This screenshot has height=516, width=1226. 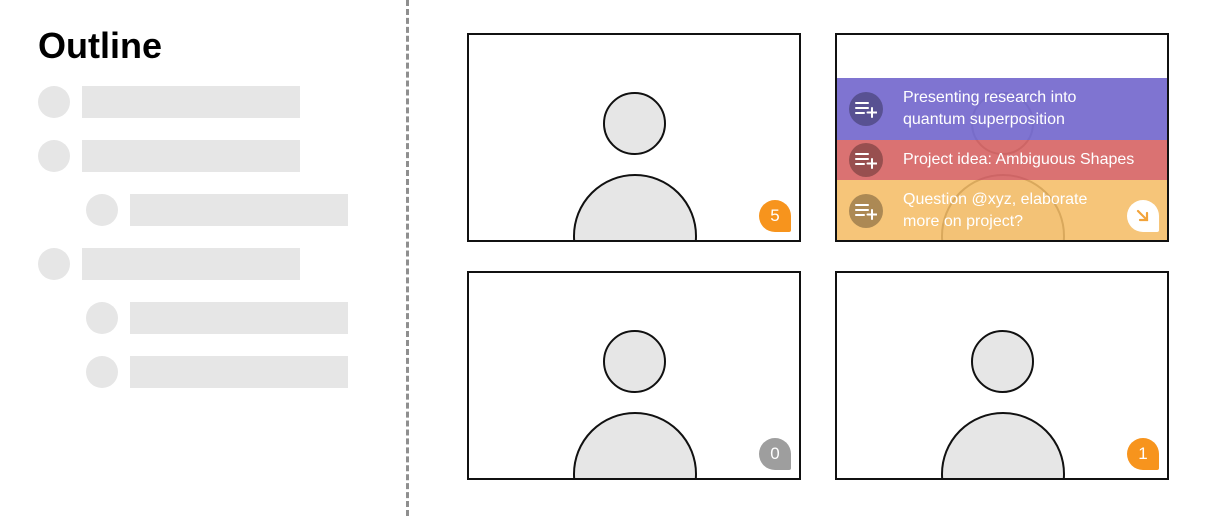 What do you see at coordinates (100, 45) in the screenshot?
I see `outline-title: Outline` at bounding box center [100, 45].